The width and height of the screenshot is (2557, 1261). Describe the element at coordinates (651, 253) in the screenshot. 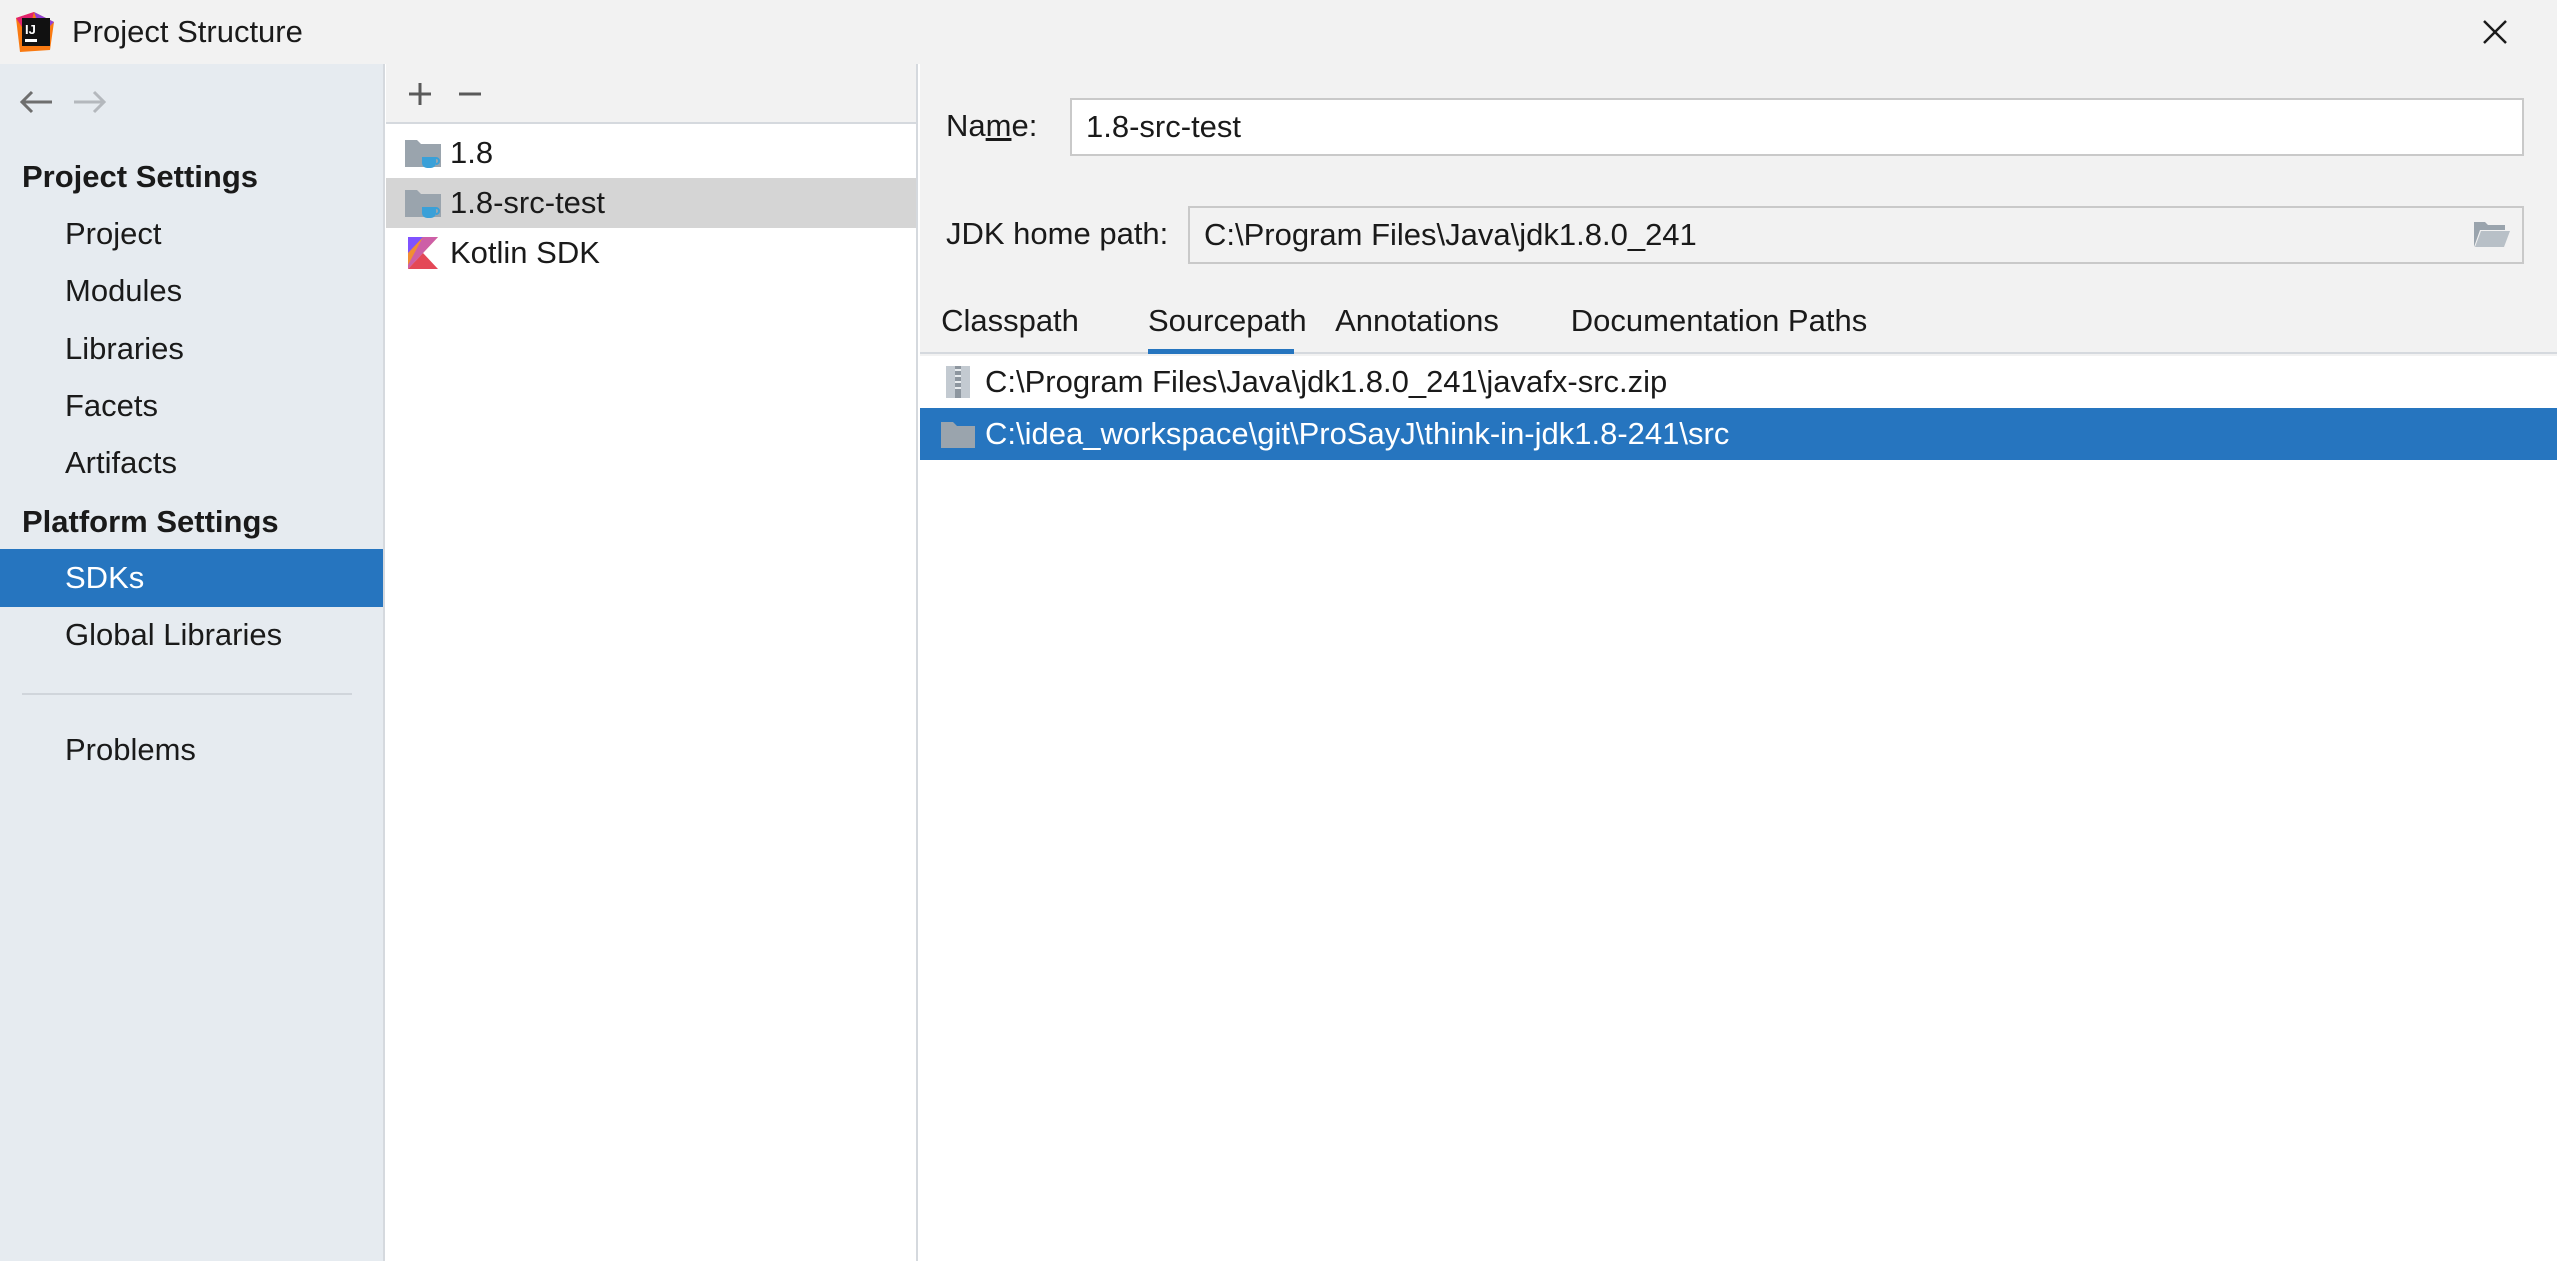

I see `sdk-item-kotlin-sdk: Kotlin SDK` at that location.